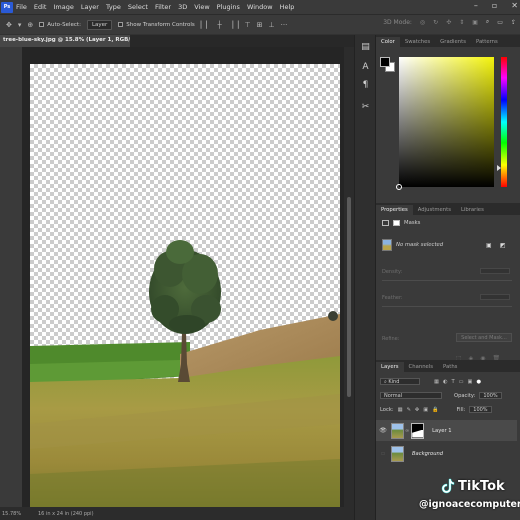 Image resolution: width=520 pixels, height=520 pixels. Describe the element at coordinates (20, 25) in the screenshot. I see `chevron-down-icon: ▾` at that location.